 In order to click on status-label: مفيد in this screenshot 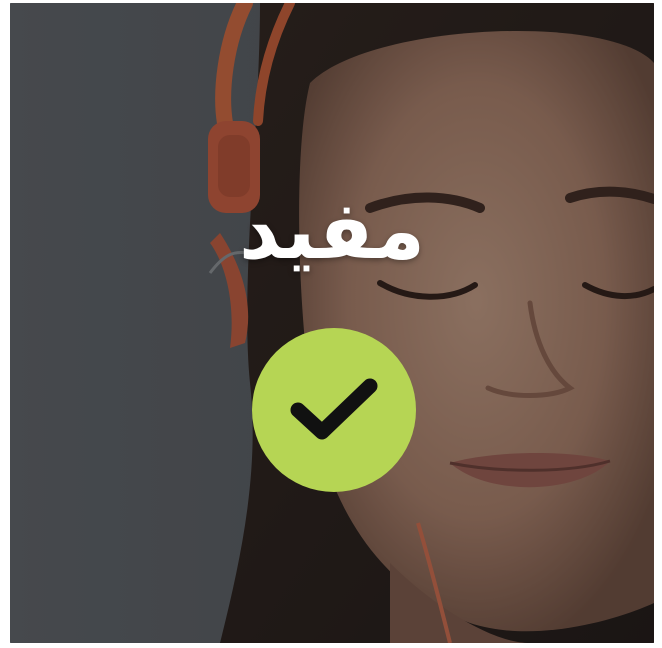, I will do `click(332, 230)`.